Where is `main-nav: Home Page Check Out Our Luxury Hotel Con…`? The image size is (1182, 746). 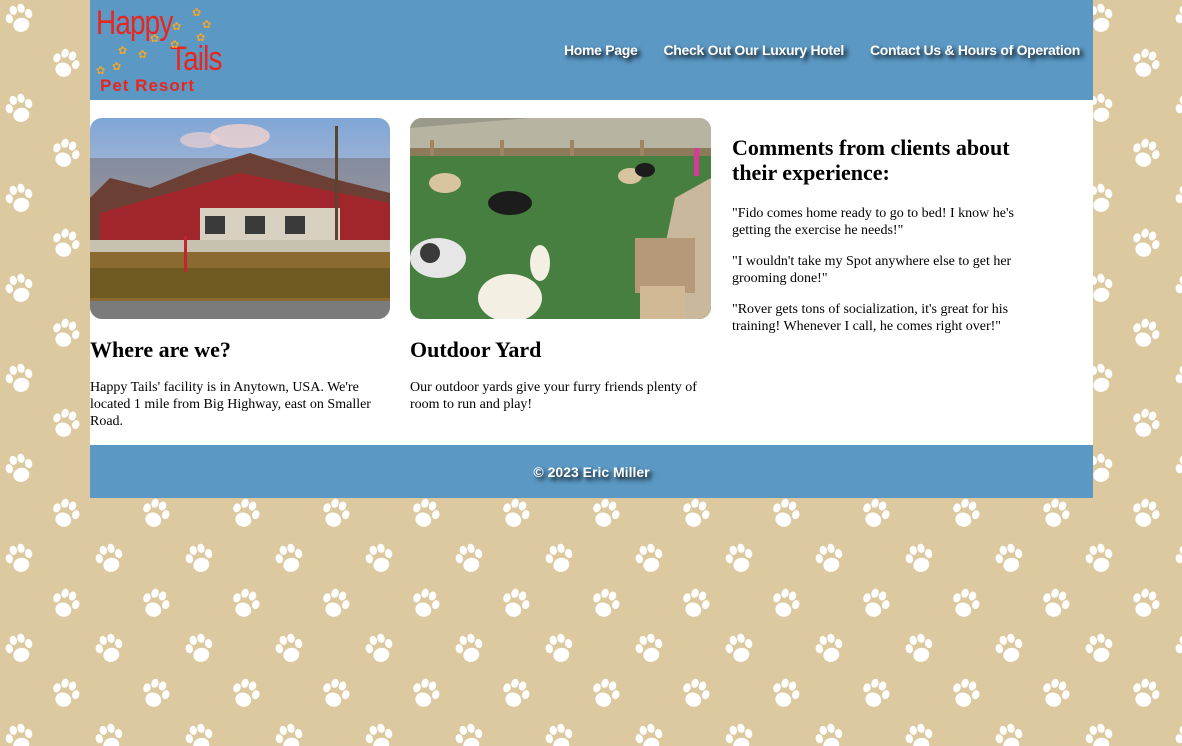
main-nav: Home Page Check Out Our Luxury Hotel Con… is located at coordinates (811, 52).